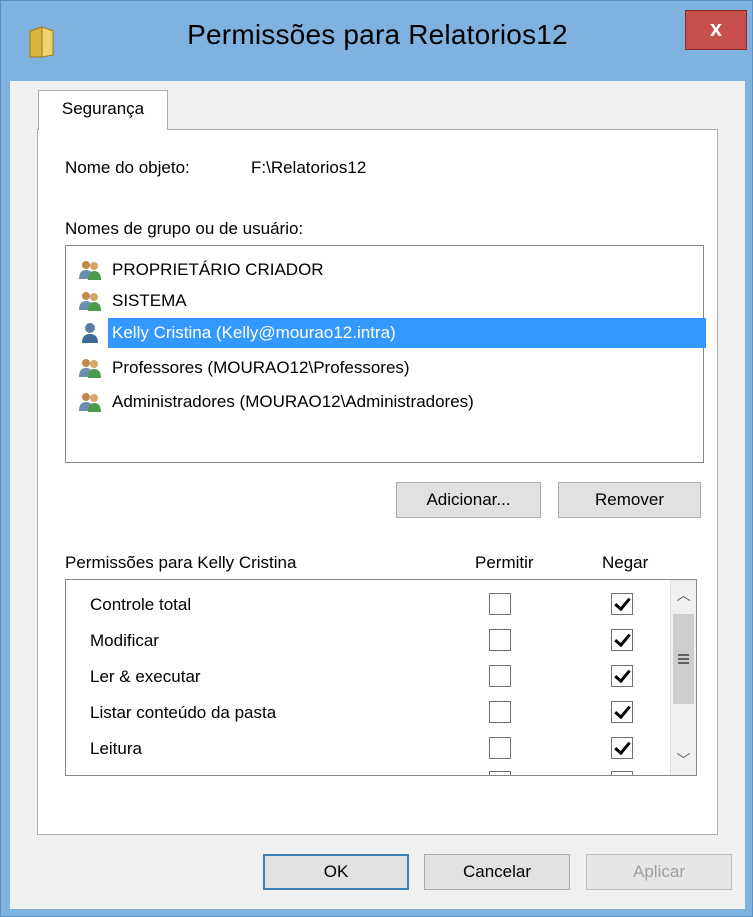  Describe the element at coordinates (504, 562) in the screenshot. I see `allow-column-header: Permitir` at that location.